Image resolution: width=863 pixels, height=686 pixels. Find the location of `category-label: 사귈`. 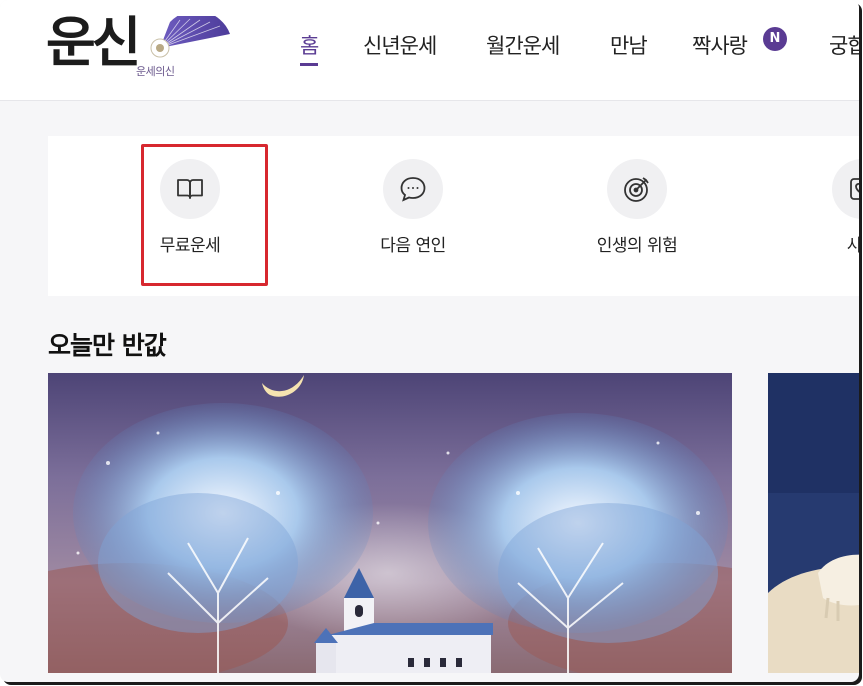

category-label: 사귈 is located at coordinates (852, 246).